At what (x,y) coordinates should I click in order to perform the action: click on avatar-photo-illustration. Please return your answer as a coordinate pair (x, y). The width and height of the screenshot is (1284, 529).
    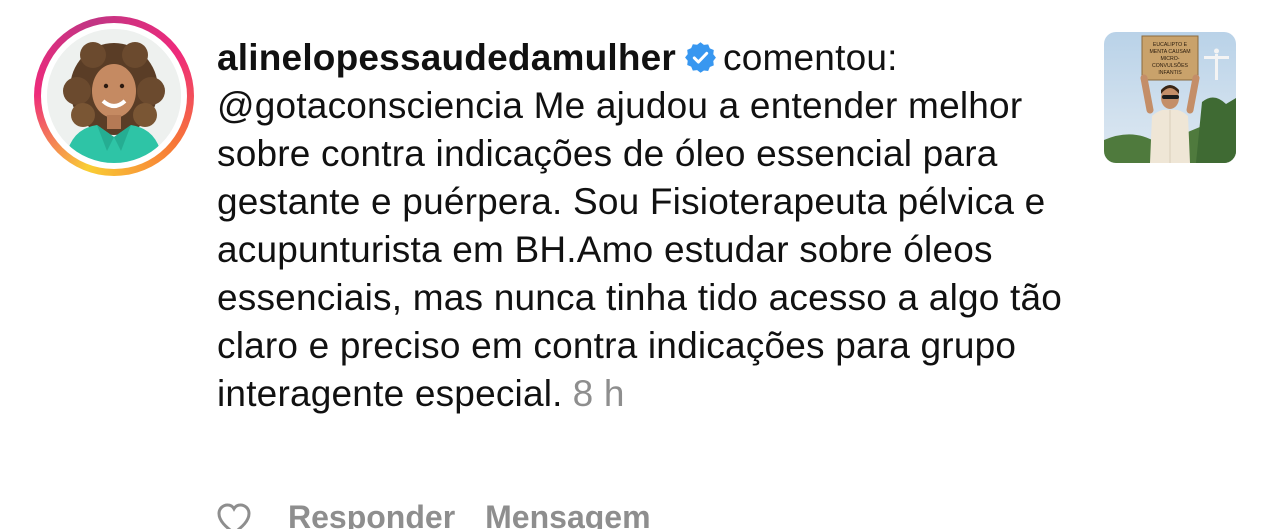
    Looking at the image, I should click on (114, 96).